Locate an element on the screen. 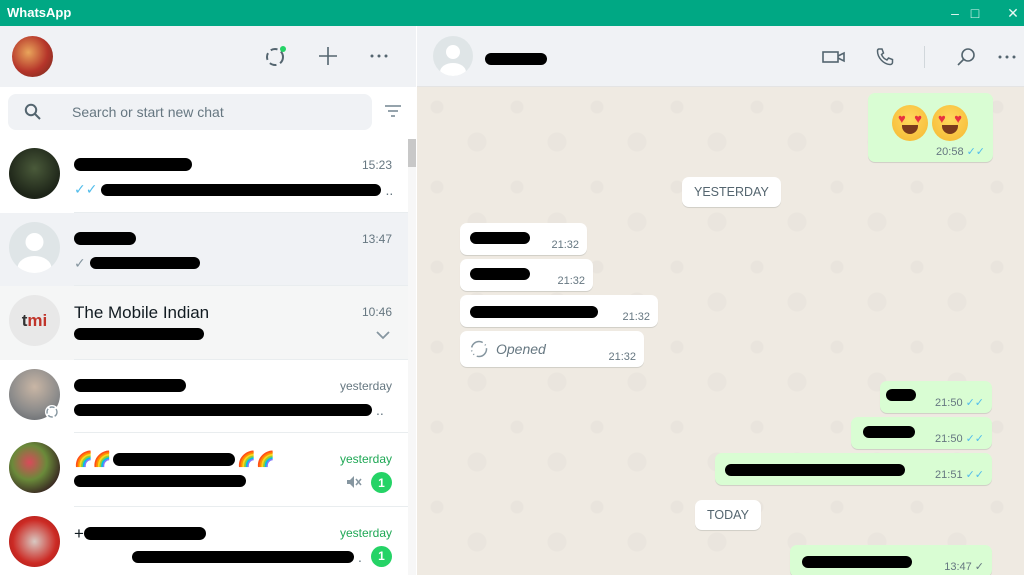 The height and width of the screenshot is (575, 1024). status-icon is located at coordinates (276, 56).